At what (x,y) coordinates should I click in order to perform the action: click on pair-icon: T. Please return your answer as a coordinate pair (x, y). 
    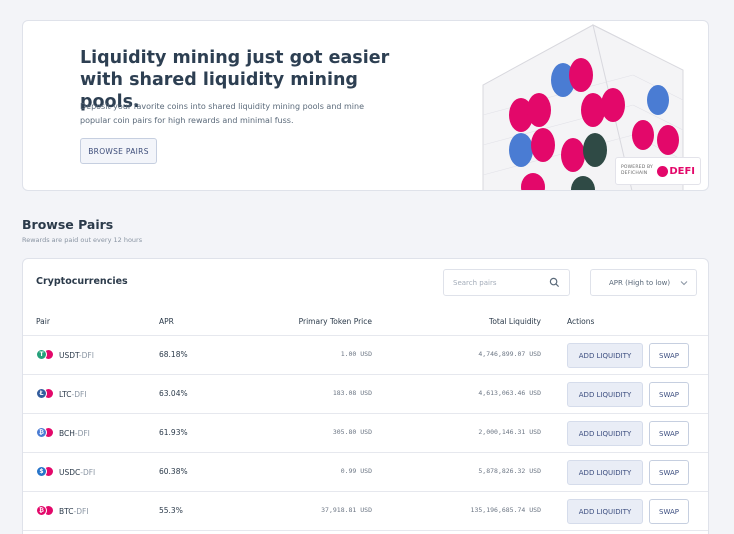
    Looking at the image, I should click on (45, 355).